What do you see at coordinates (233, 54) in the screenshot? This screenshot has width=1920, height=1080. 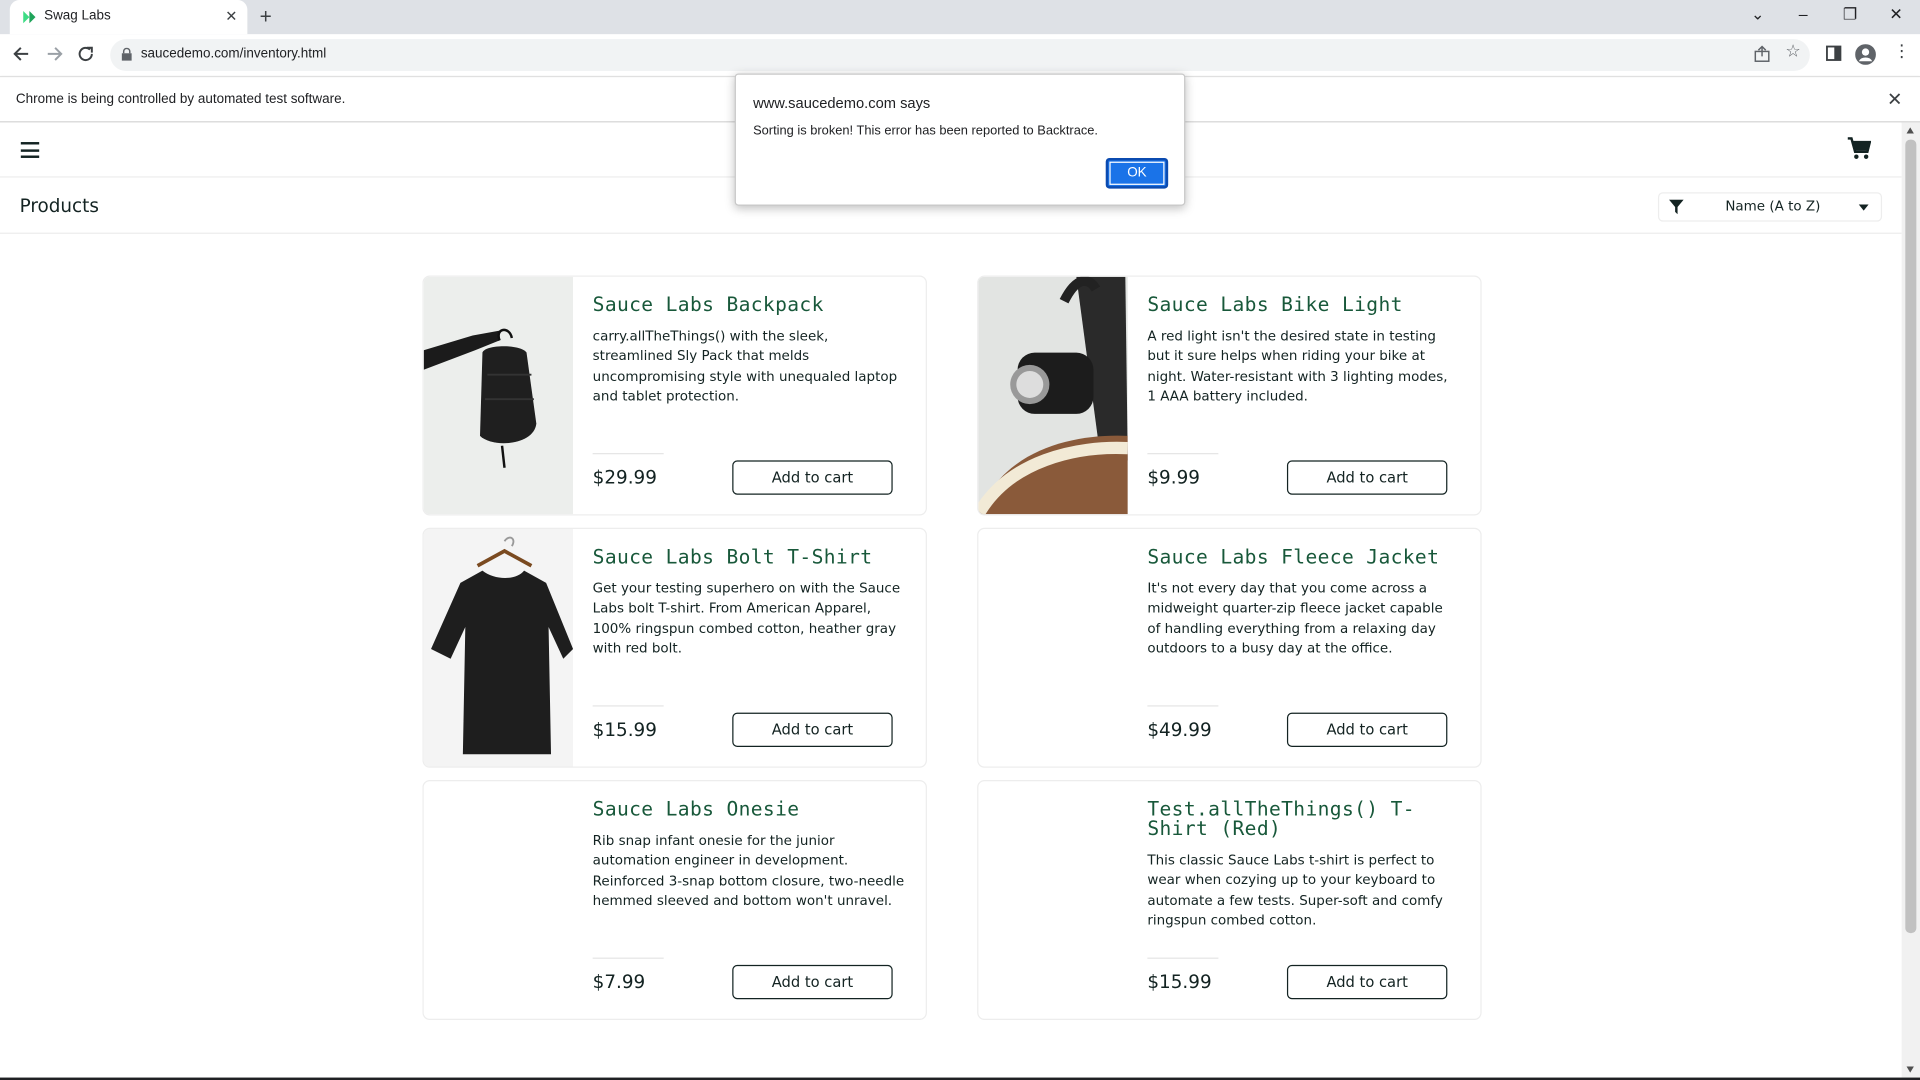 I see `url-text: saucedemo.com/inventory.html` at bounding box center [233, 54].